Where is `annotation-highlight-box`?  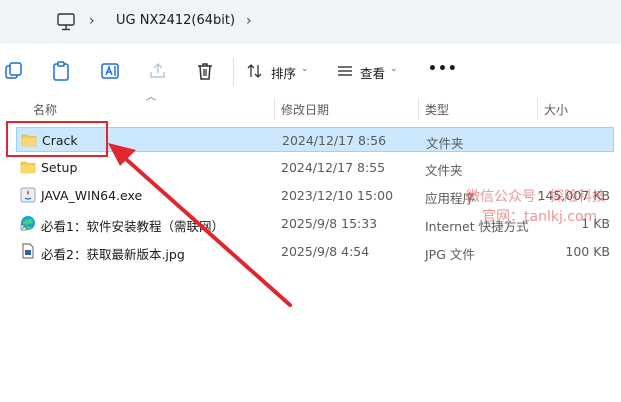
annotation-highlight-box is located at coordinates (57, 139).